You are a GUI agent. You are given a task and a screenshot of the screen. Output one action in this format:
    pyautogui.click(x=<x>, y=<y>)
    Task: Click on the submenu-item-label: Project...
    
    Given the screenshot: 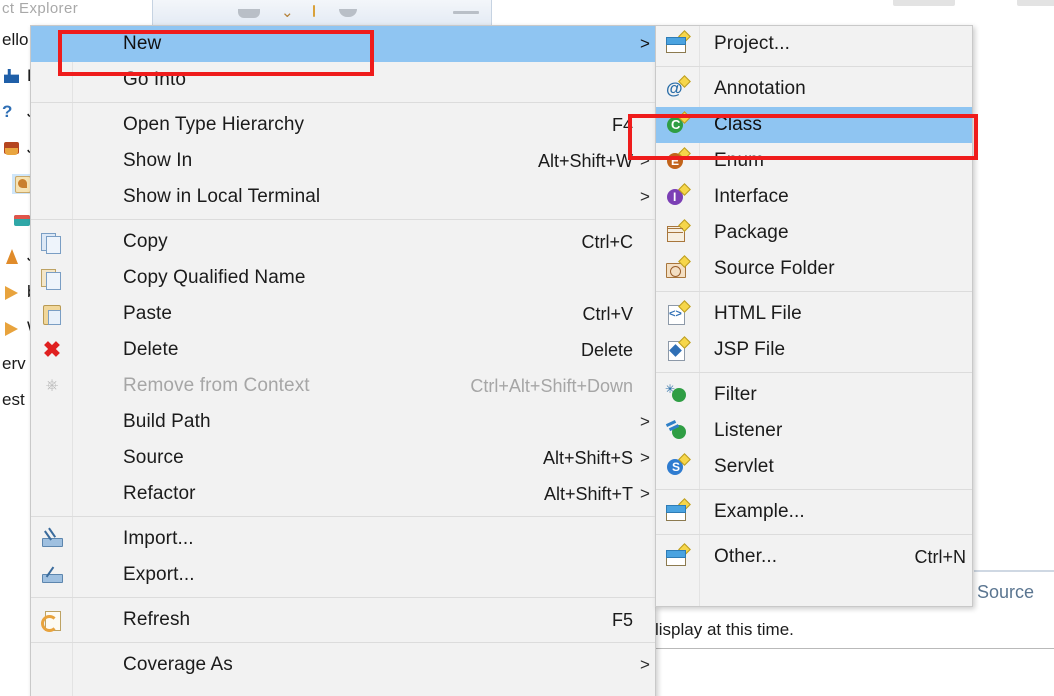 What is the action you would take?
    pyautogui.click(x=752, y=43)
    